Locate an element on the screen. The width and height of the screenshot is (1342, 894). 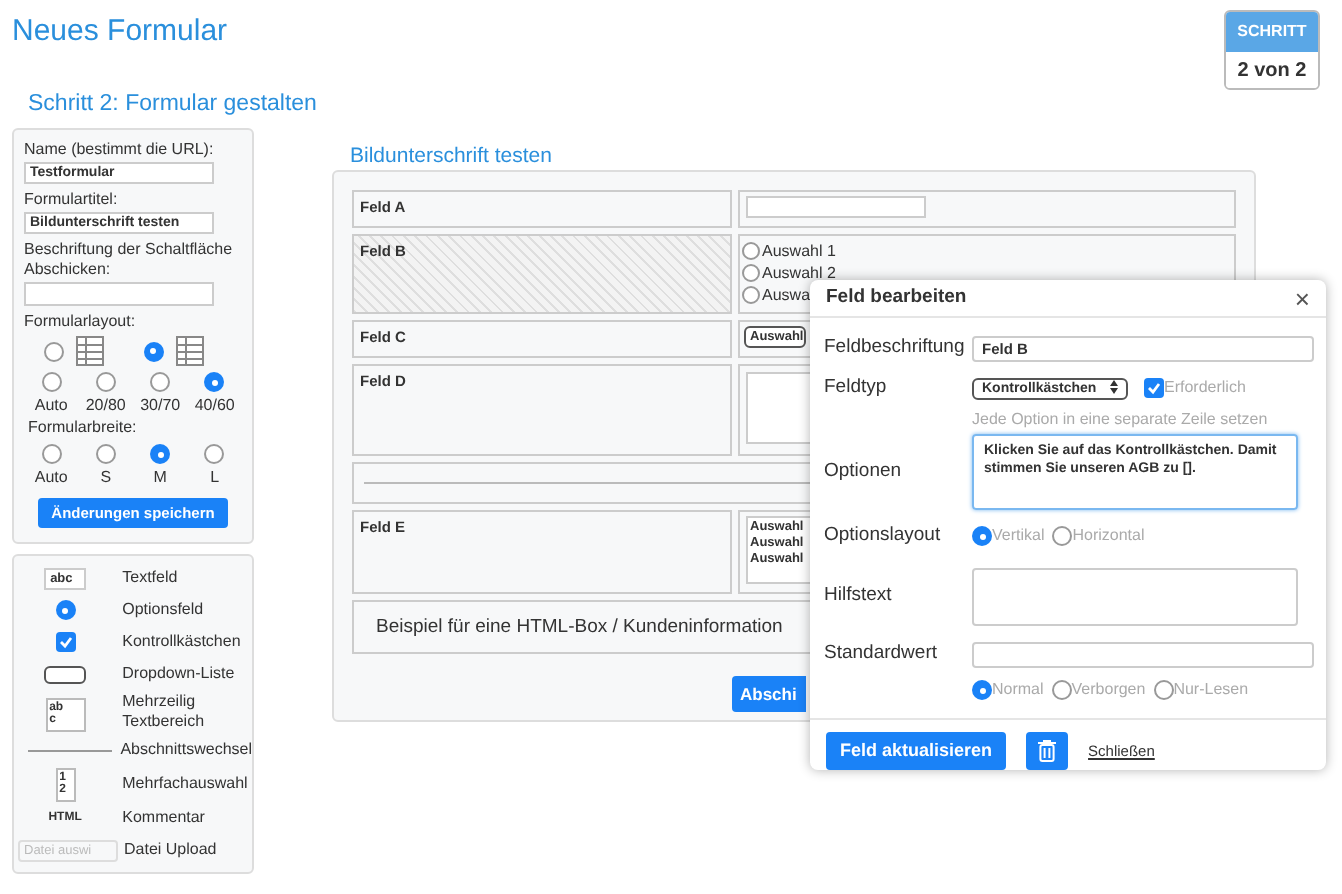
field-label: Standardwert is located at coordinates (881, 652).